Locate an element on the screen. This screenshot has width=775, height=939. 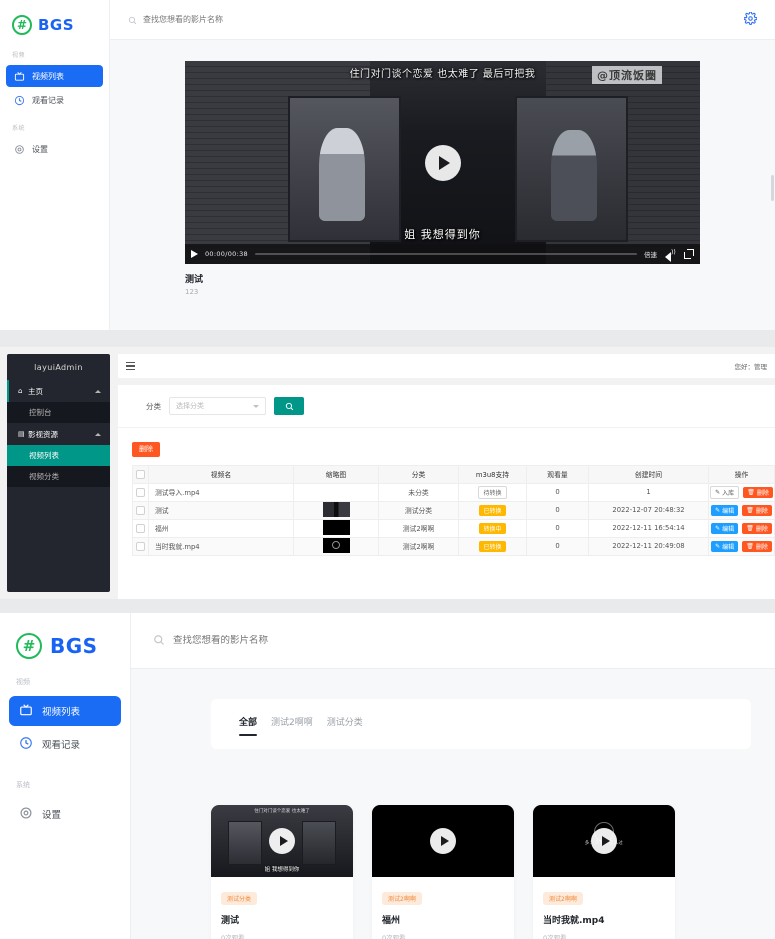
volume-icon is located at coordinates (670, 255).